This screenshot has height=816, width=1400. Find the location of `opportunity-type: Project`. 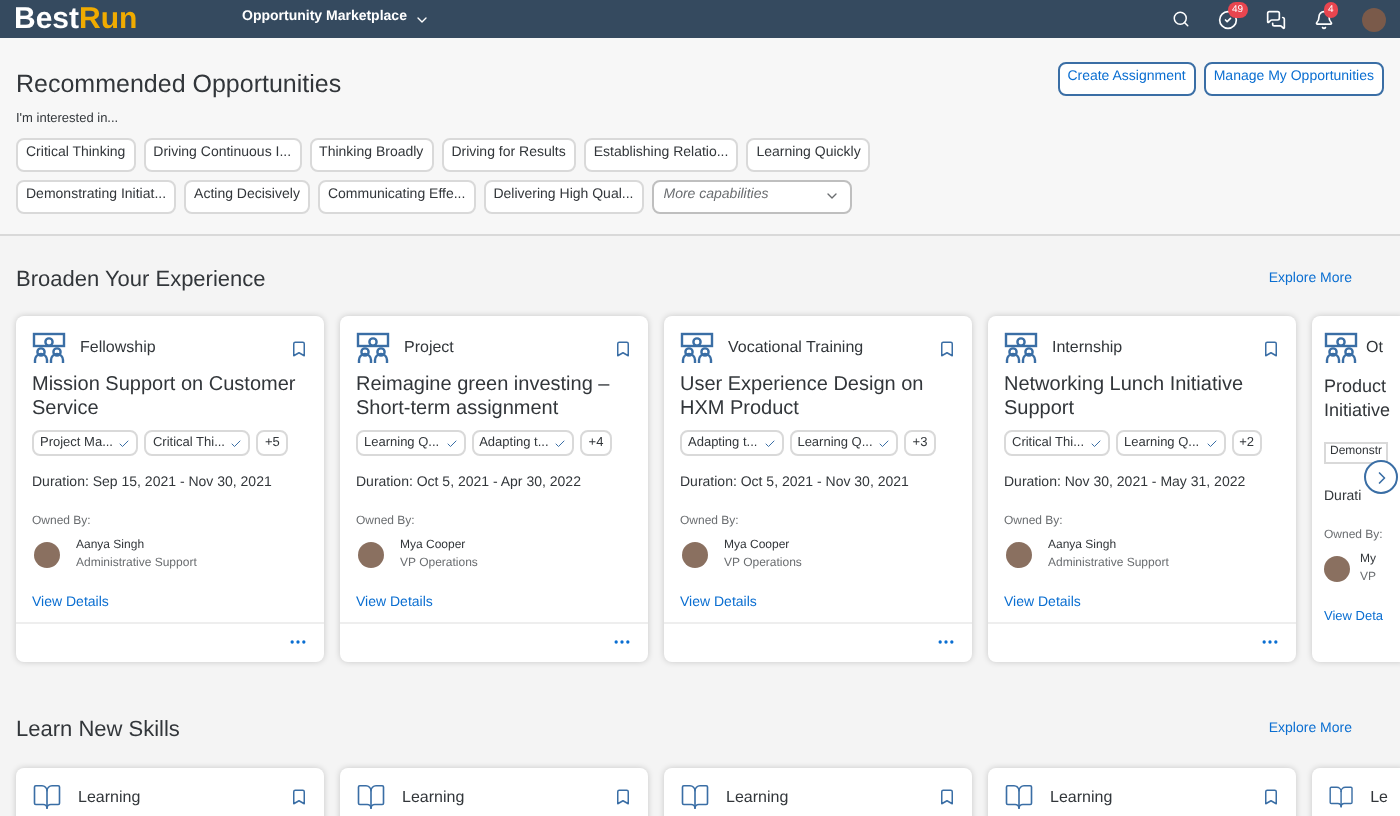

opportunity-type: Project is located at coordinates (430, 348).